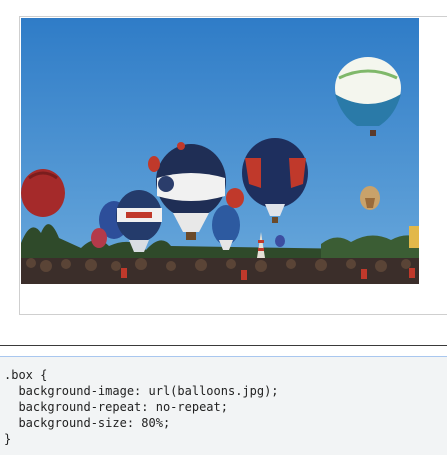  What do you see at coordinates (26, 375) in the screenshot?
I see `code-line: .box {` at bounding box center [26, 375].